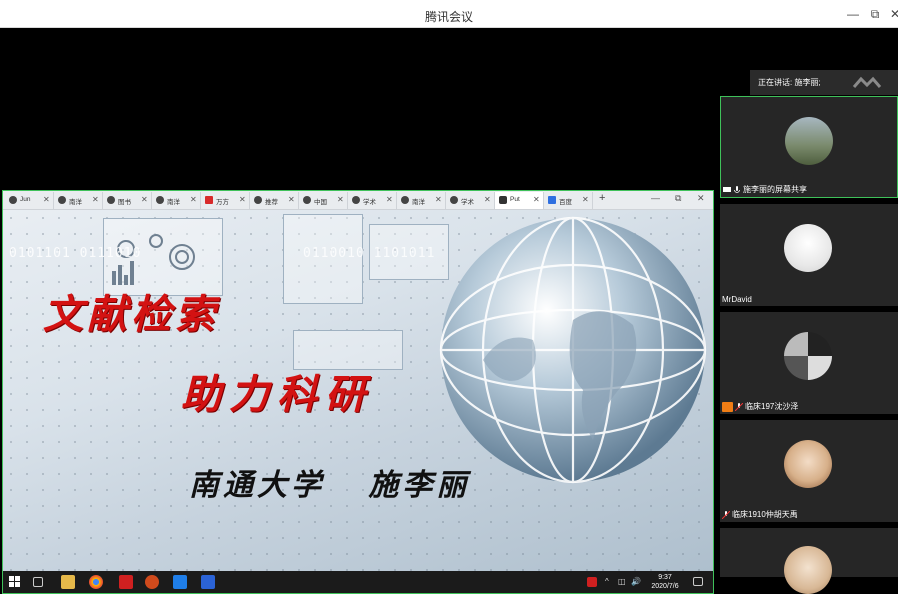  I want to click on participant-name: 临床1910仲胡天禹, so click(765, 514).